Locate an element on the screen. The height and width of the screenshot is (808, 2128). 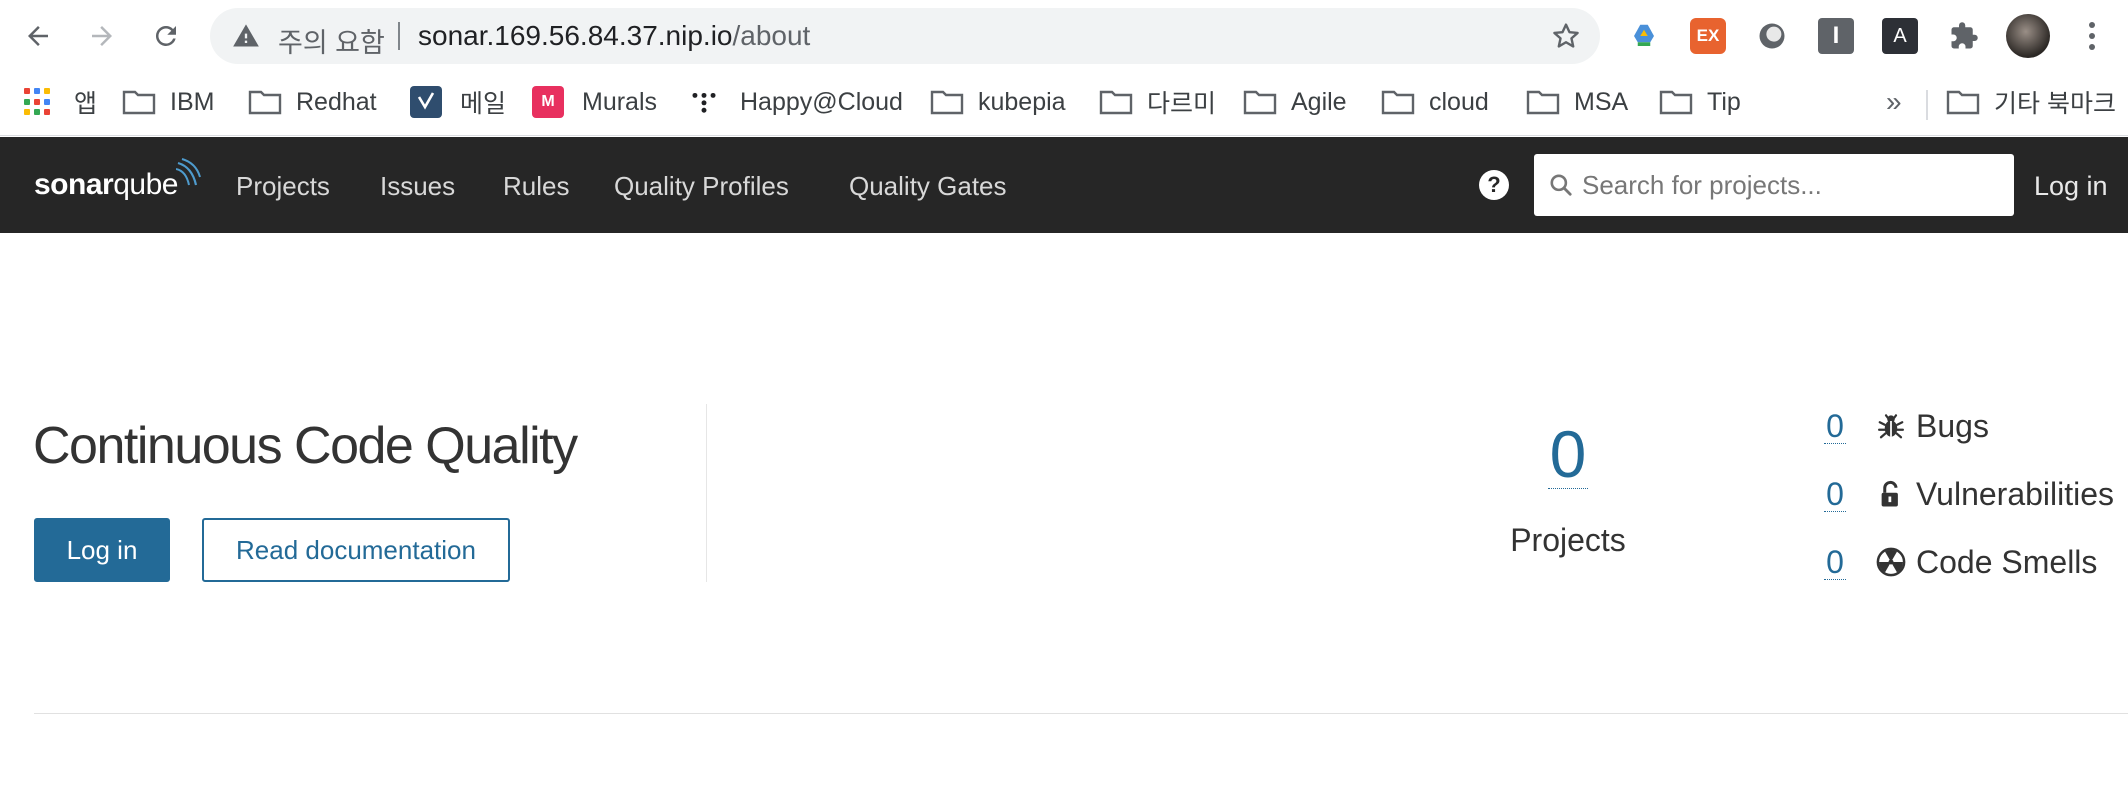
nav-issues: Issues is located at coordinates (417, 186).